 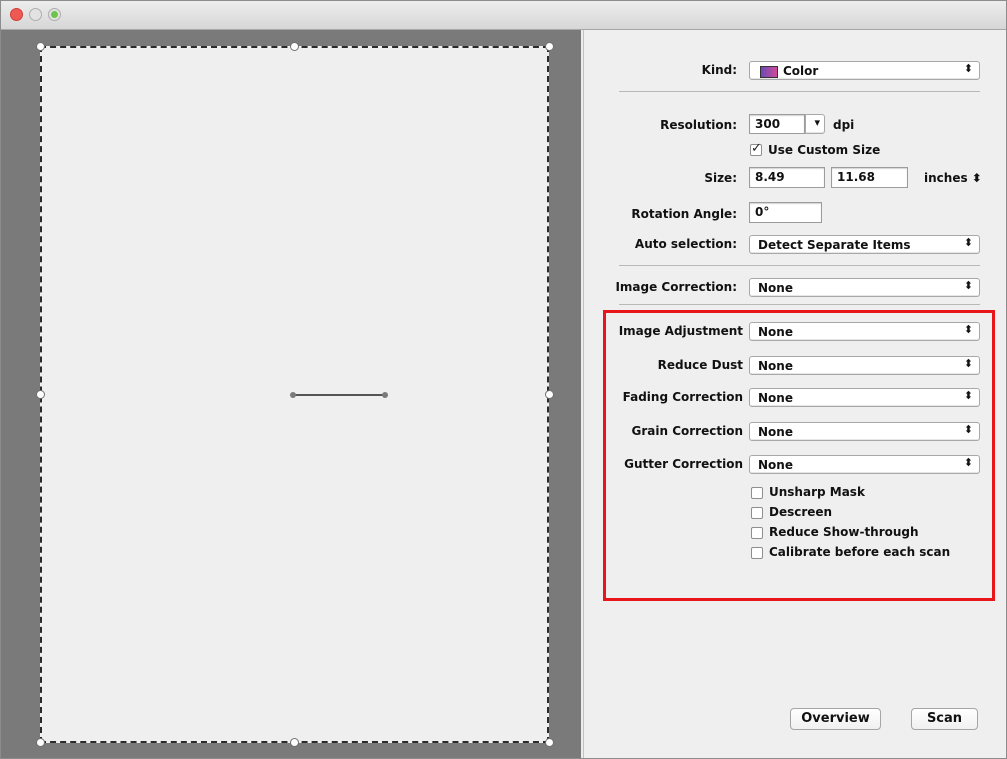 What do you see at coordinates (869, 177) in the screenshot?
I see `size-height-field: 11.68` at bounding box center [869, 177].